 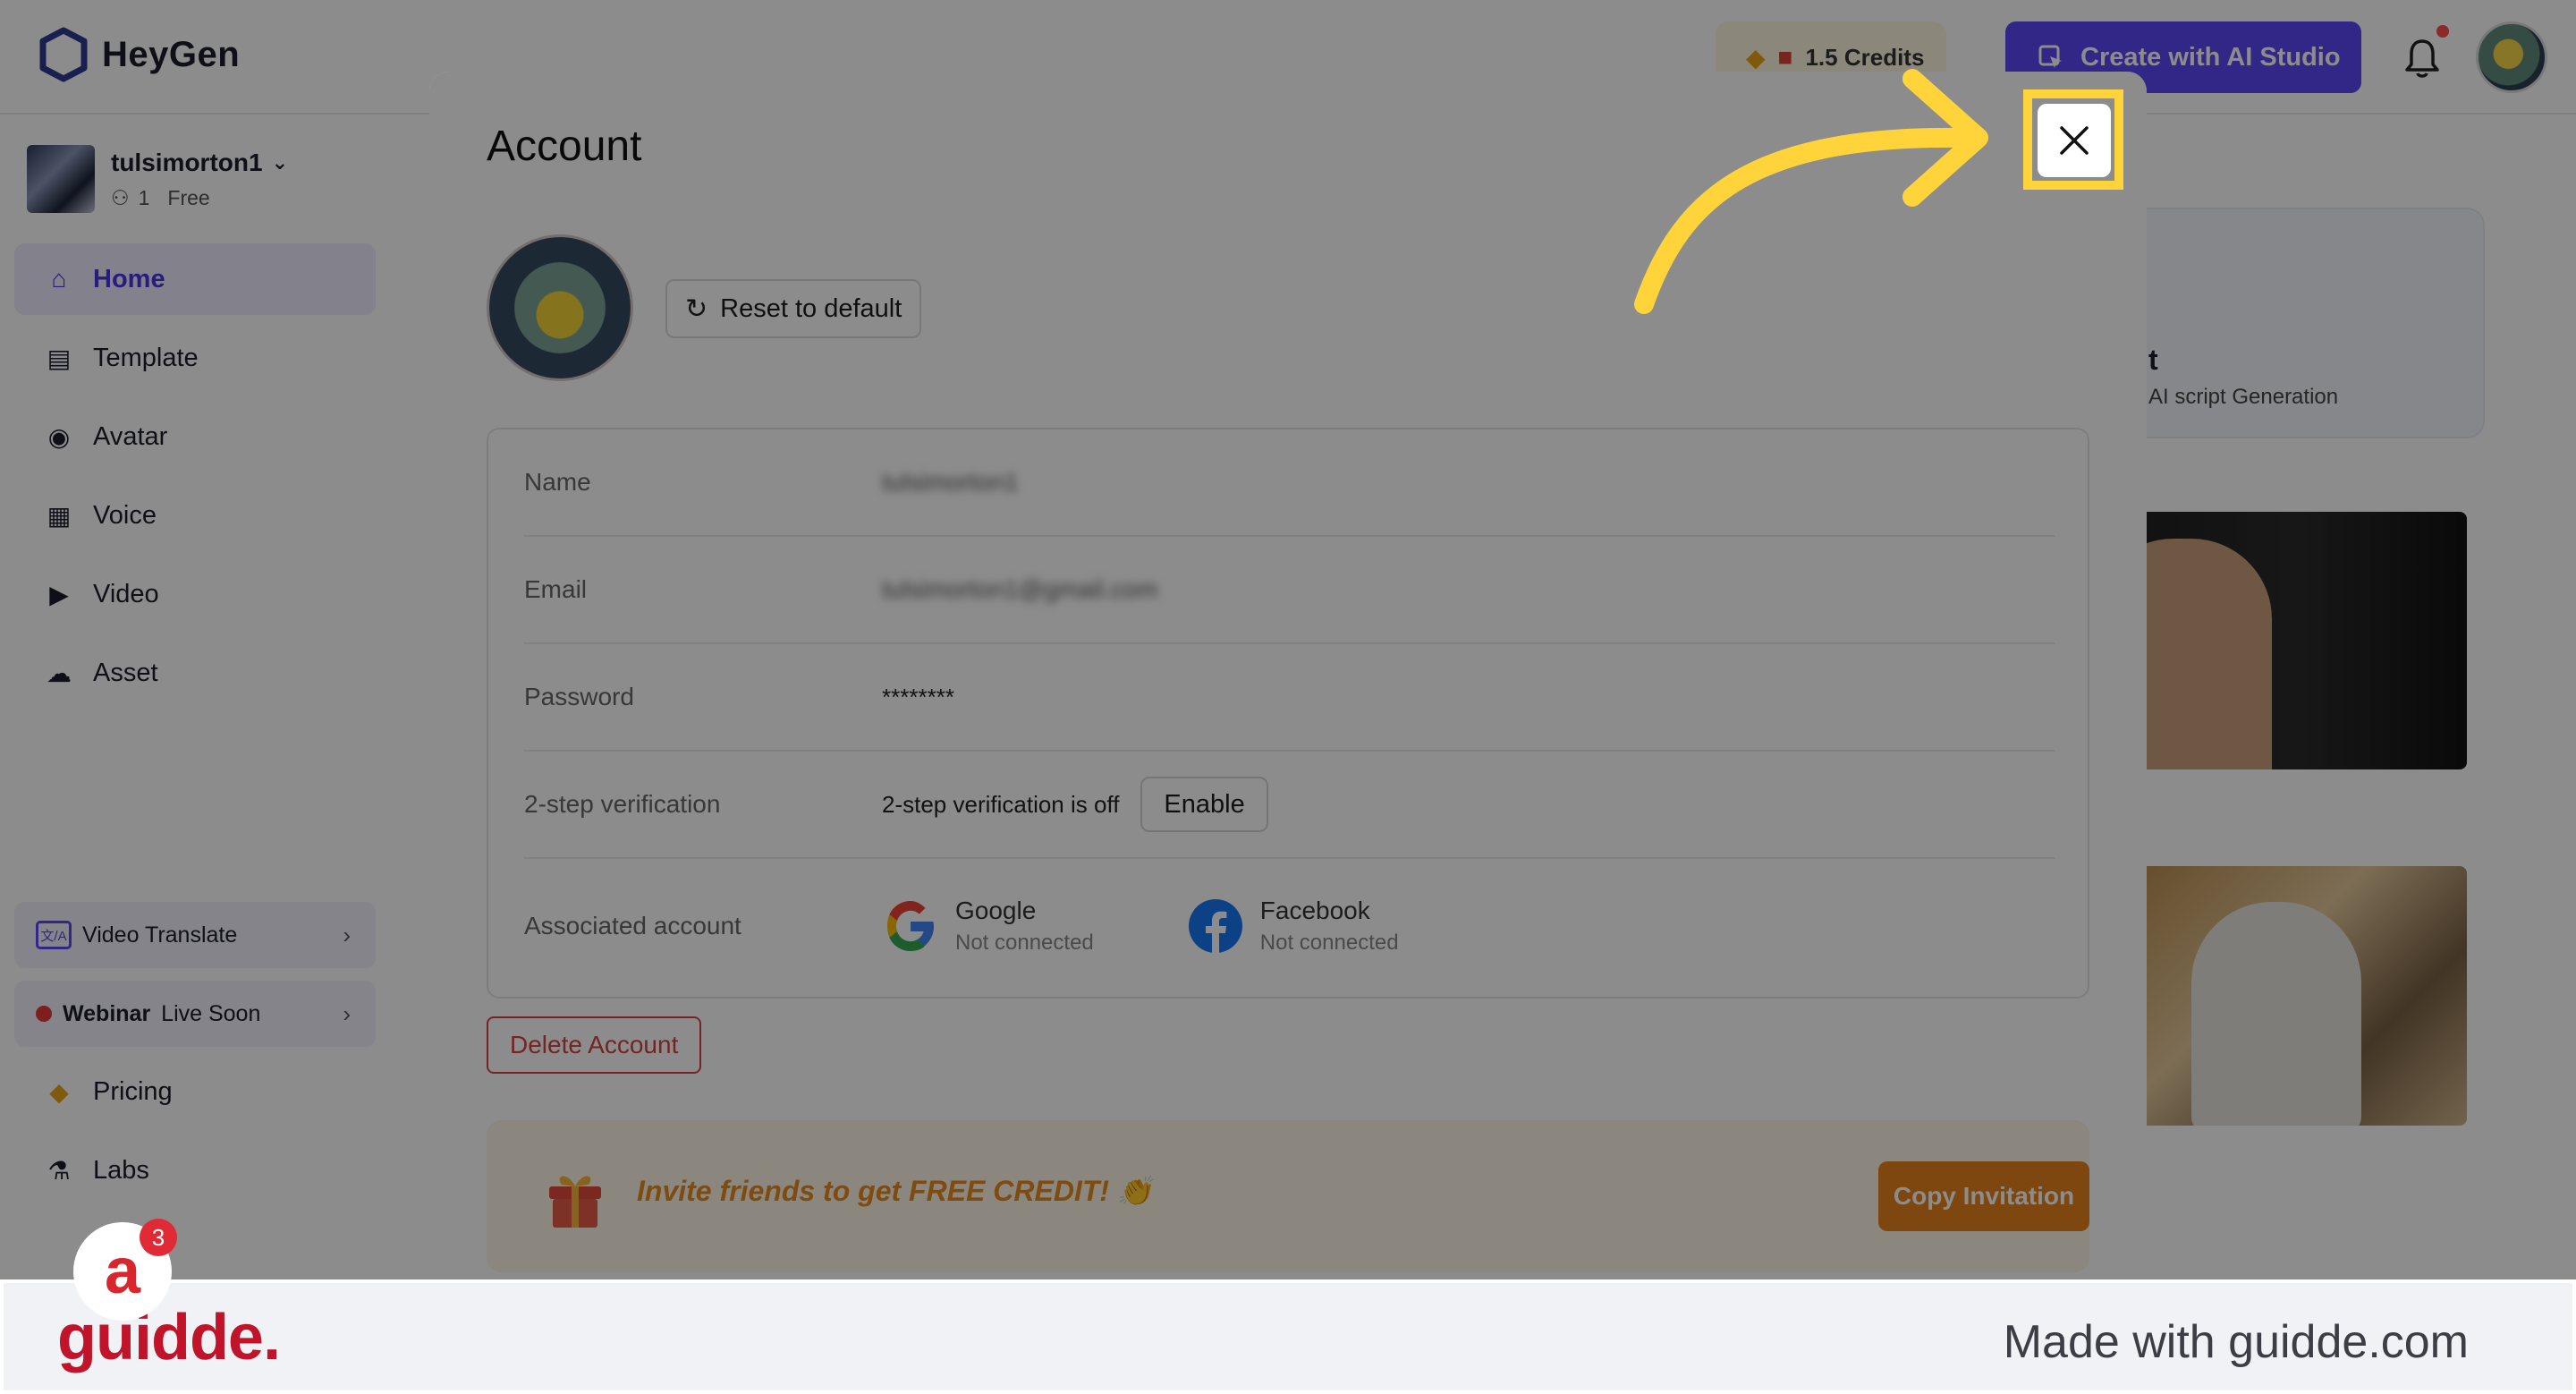 I want to click on email-row: Email tulsimorton1@gmail.com, so click(x=1289, y=590).